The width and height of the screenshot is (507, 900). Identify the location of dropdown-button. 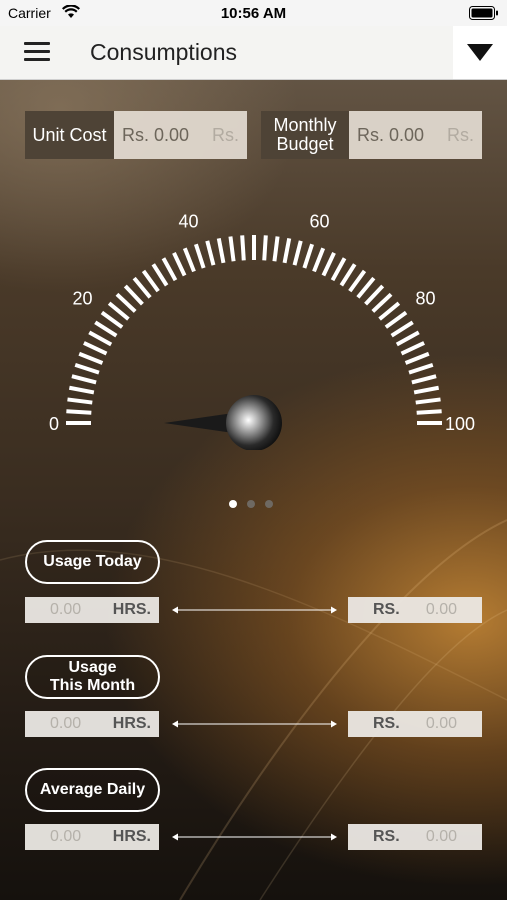
(480, 52).